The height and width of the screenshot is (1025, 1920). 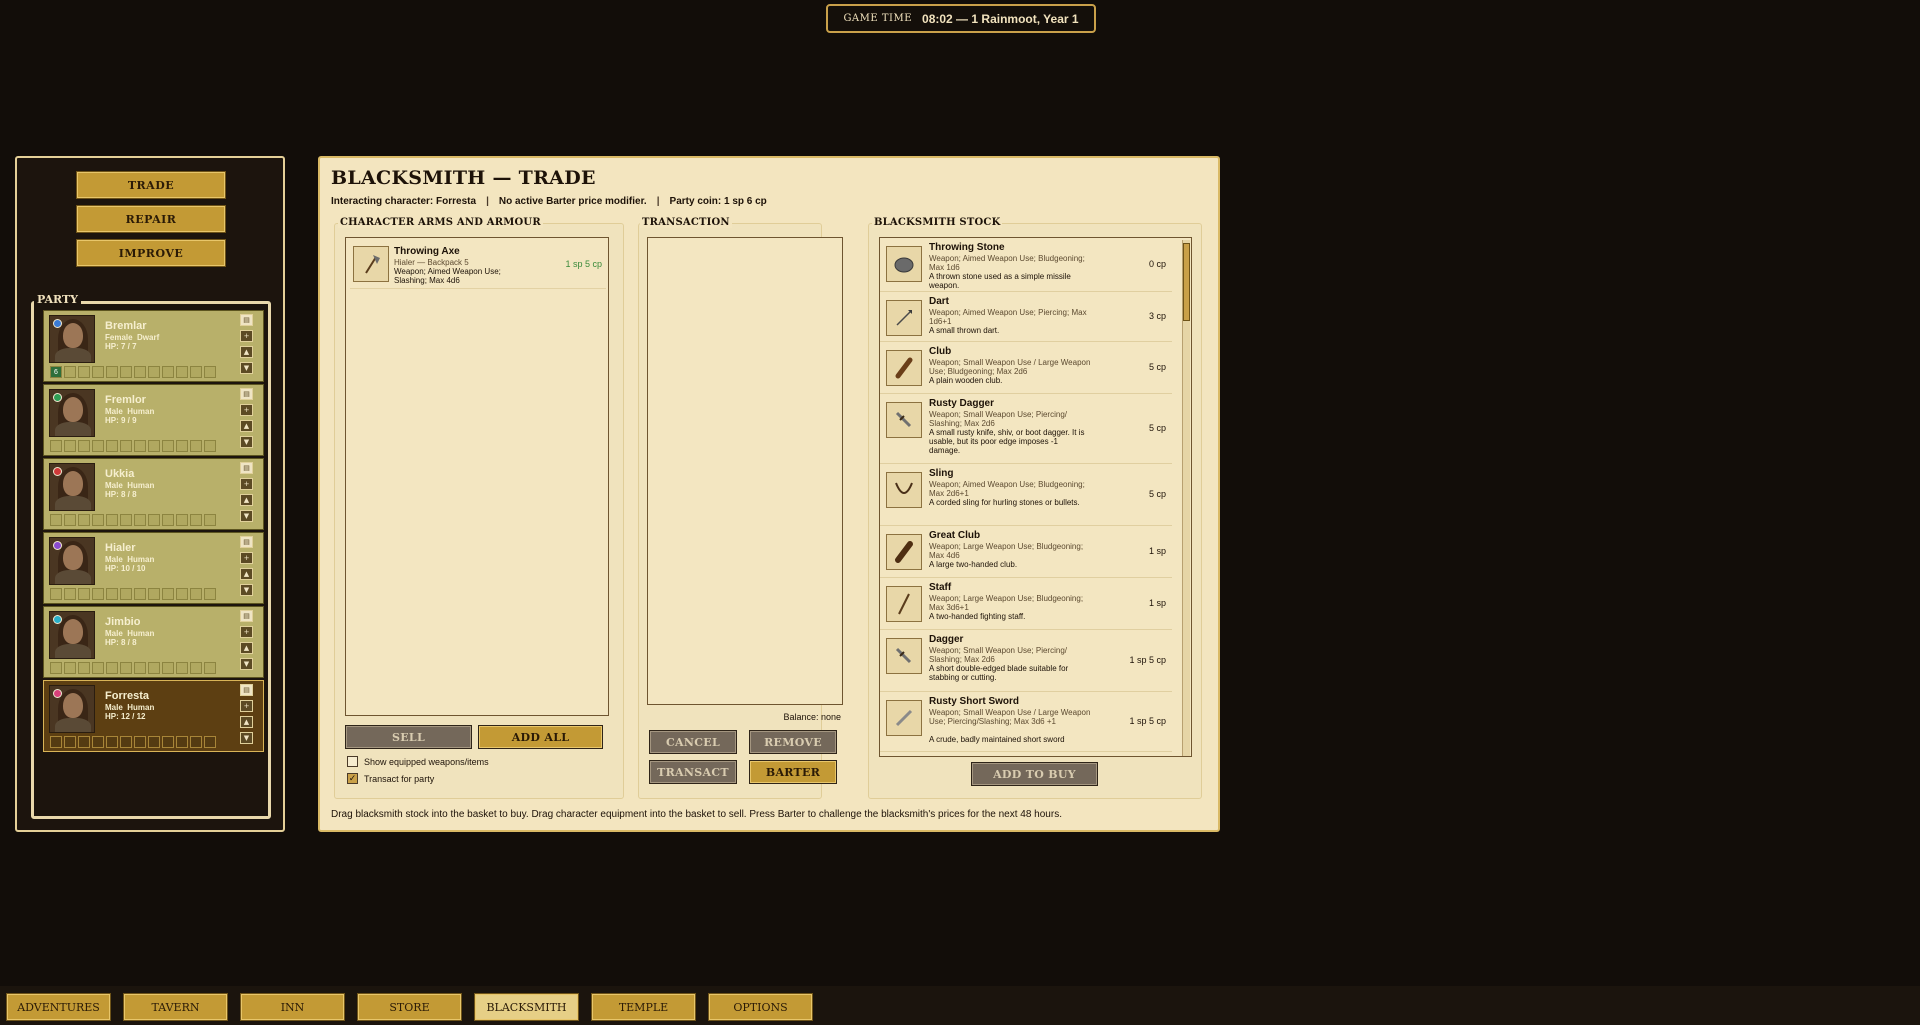 I want to click on party-member-card: Hialer Male Human HP: 10 / 10 ▤ + ▲ ▼, so click(x=153, y=568).